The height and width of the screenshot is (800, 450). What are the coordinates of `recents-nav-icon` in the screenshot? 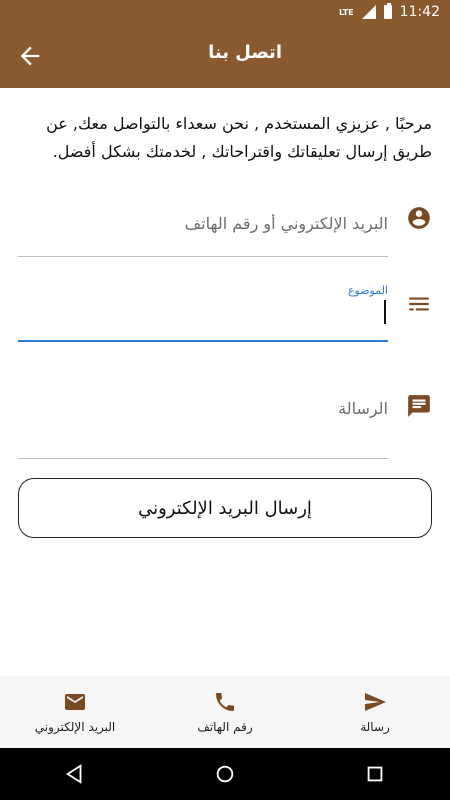 It's located at (375, 774).